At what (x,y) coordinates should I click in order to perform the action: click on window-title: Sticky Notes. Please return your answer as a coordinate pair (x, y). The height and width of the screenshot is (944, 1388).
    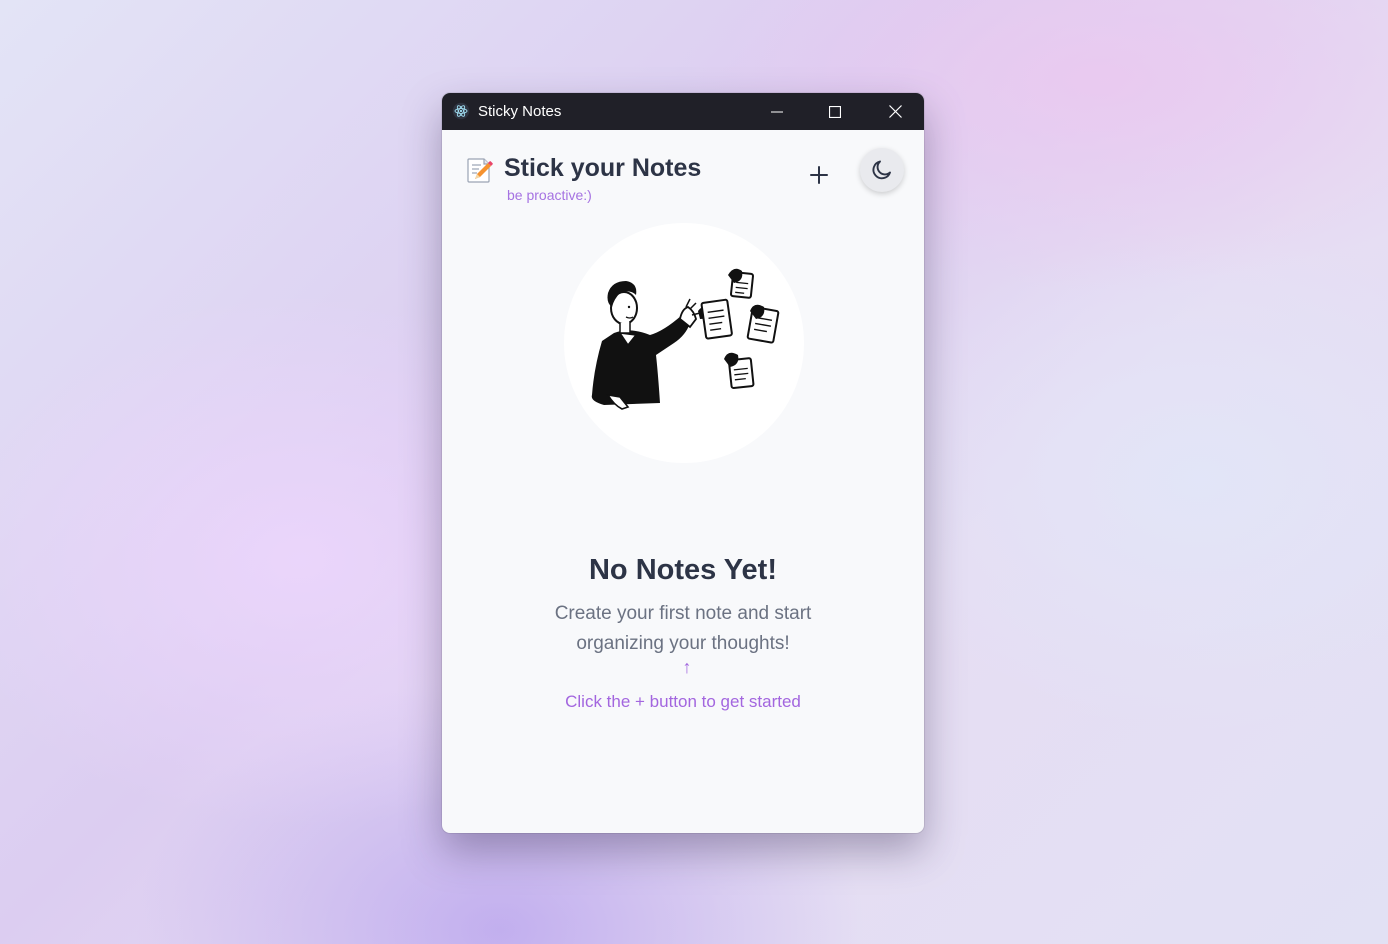
    Looking at the image, I should click on (520, 111).